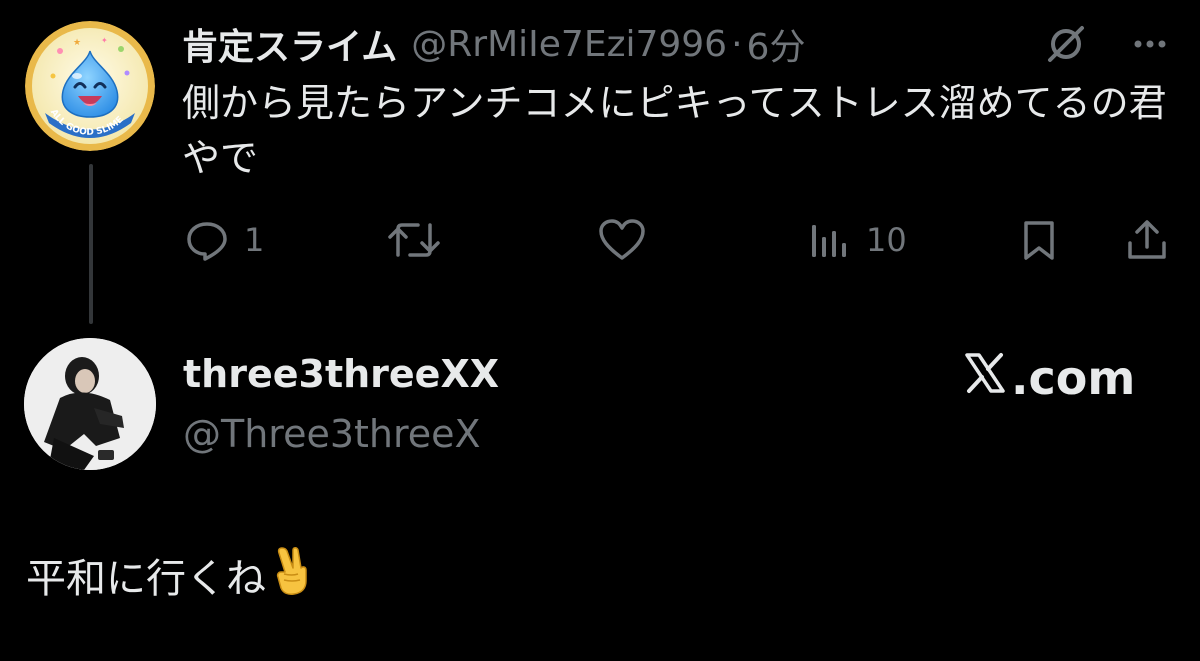 Image resolution: width=1200 pixels, height=661 pixels. I want to click on reply-count: 1, so click(254, 240).